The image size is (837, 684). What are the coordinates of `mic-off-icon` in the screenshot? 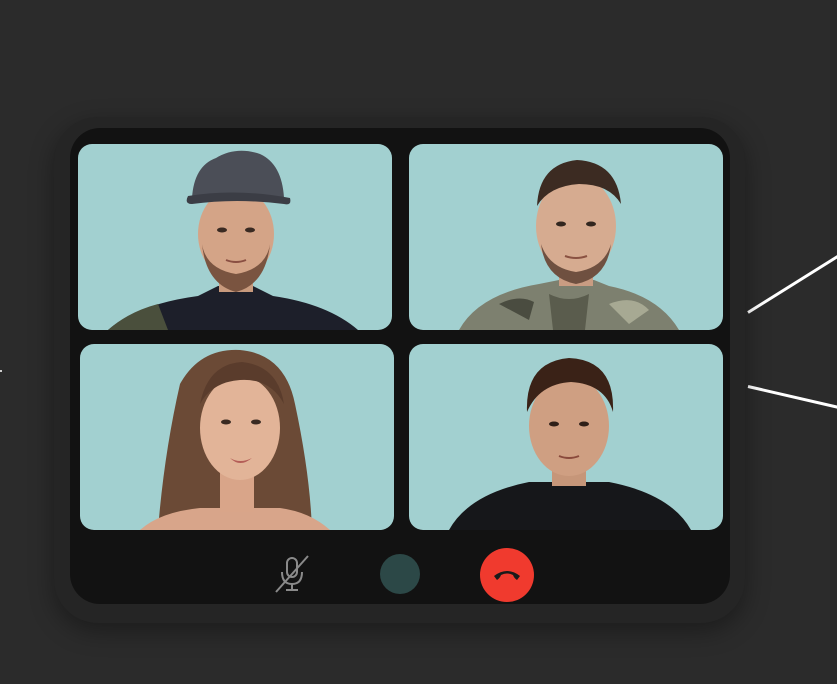 It's located at (292, 574).